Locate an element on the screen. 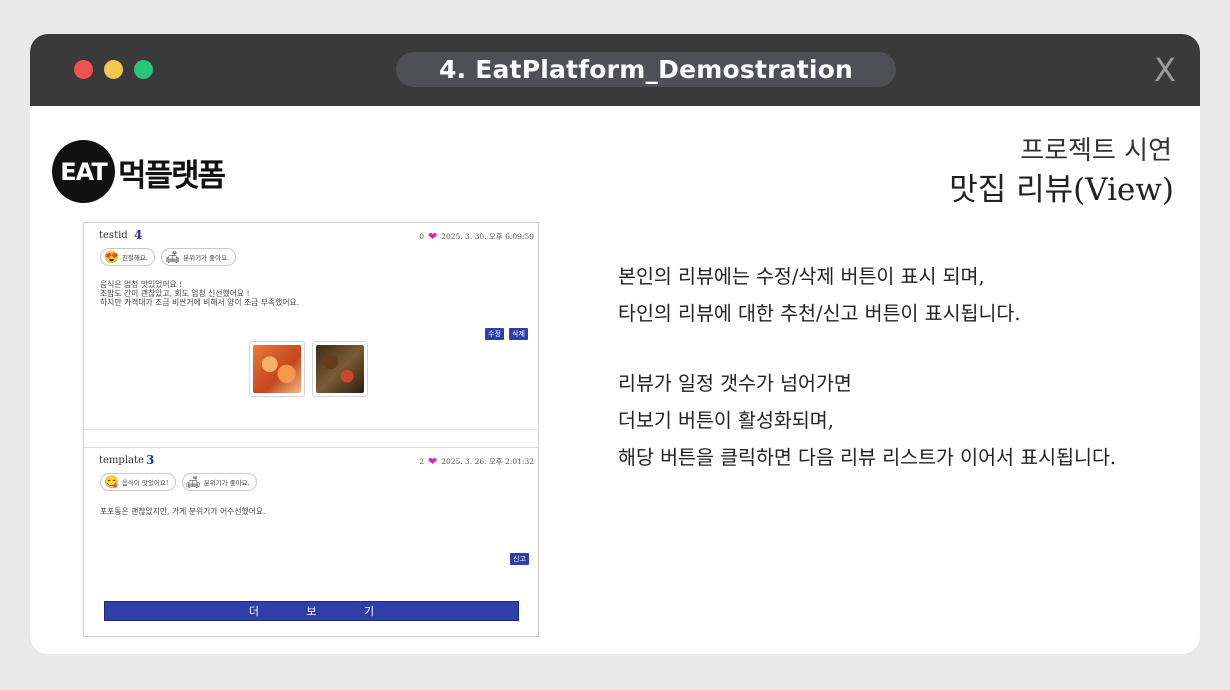 This screenshot has width=1230, height=690. window-title: 4. EatPlatform_Demostration is located at coordinates (646, 69).